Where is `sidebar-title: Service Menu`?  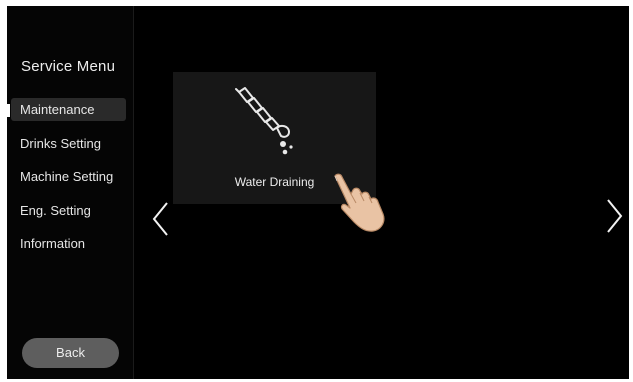
sidebar-title: Service Menu is located at coordinates (68, 66).